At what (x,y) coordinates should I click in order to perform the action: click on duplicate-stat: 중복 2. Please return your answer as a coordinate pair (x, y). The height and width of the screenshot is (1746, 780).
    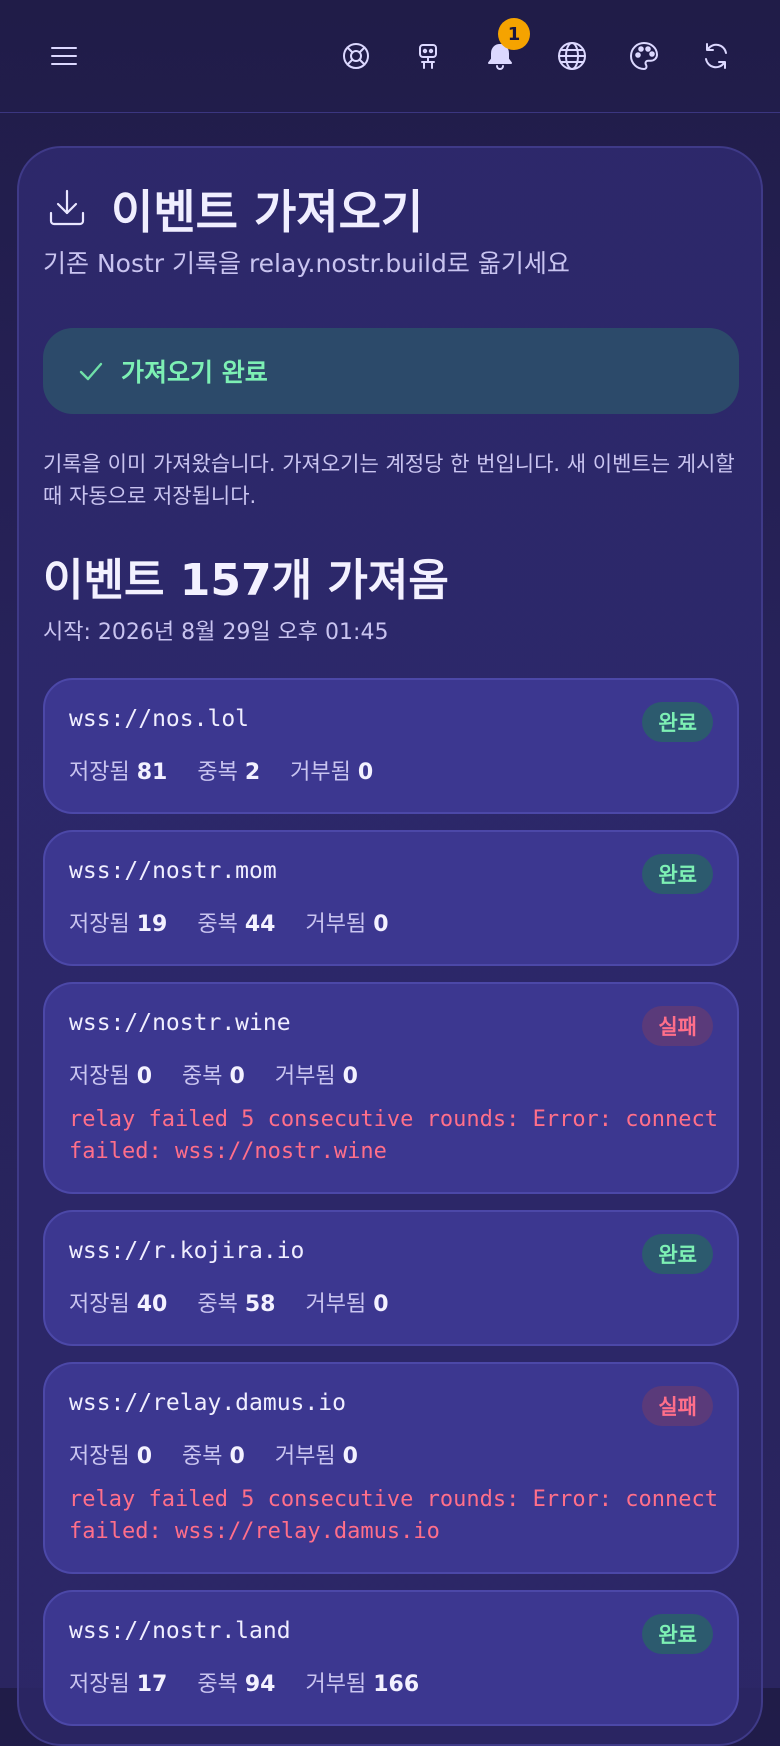
    Looking at the image, I should click on (229, 772).